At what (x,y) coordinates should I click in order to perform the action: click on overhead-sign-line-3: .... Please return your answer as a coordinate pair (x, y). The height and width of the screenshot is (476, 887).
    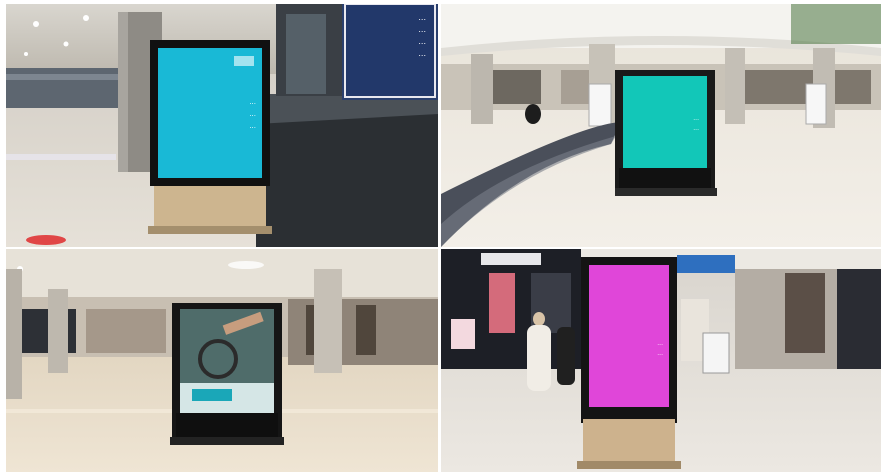
    Looking at the image, I should click on (422, 41).